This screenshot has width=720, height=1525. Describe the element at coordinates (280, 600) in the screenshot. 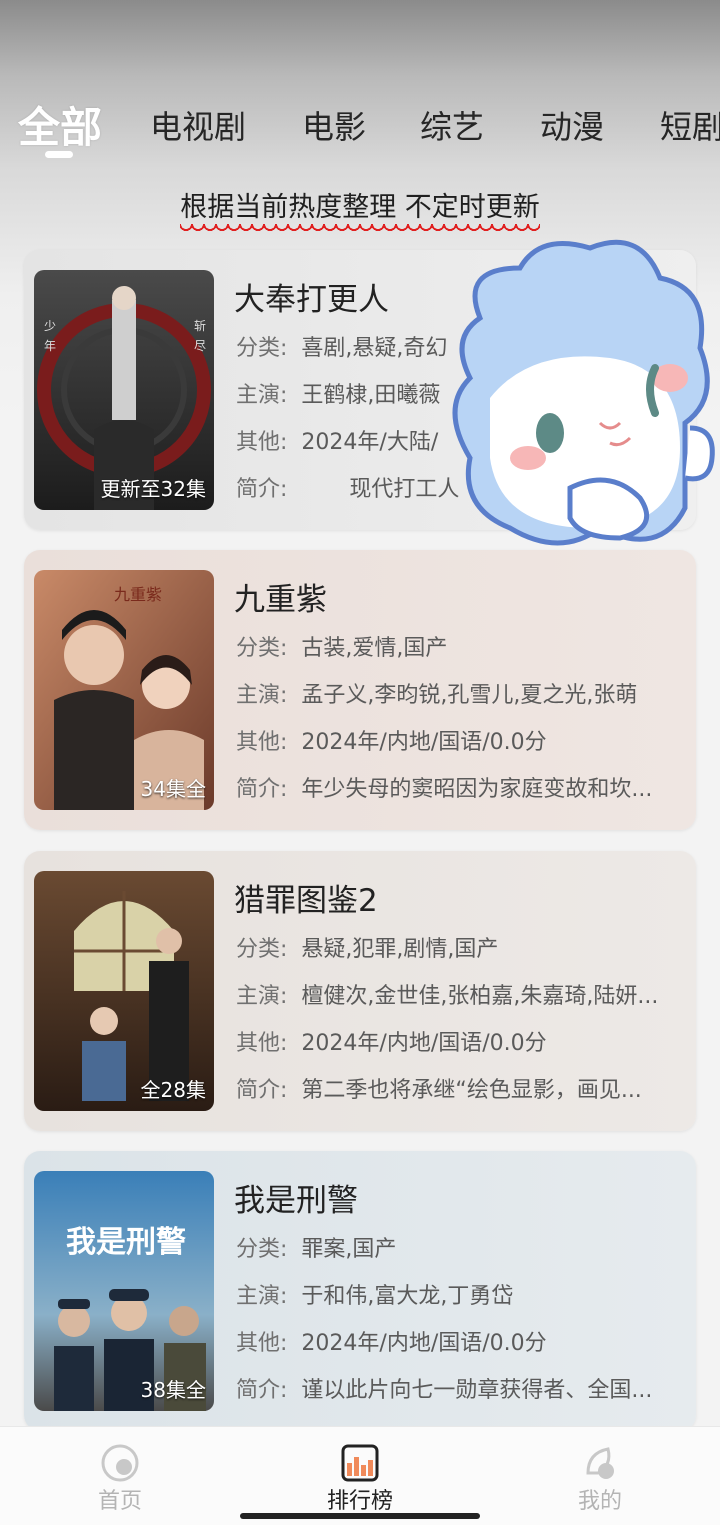

I see `item-title: 九重紫` at that location.